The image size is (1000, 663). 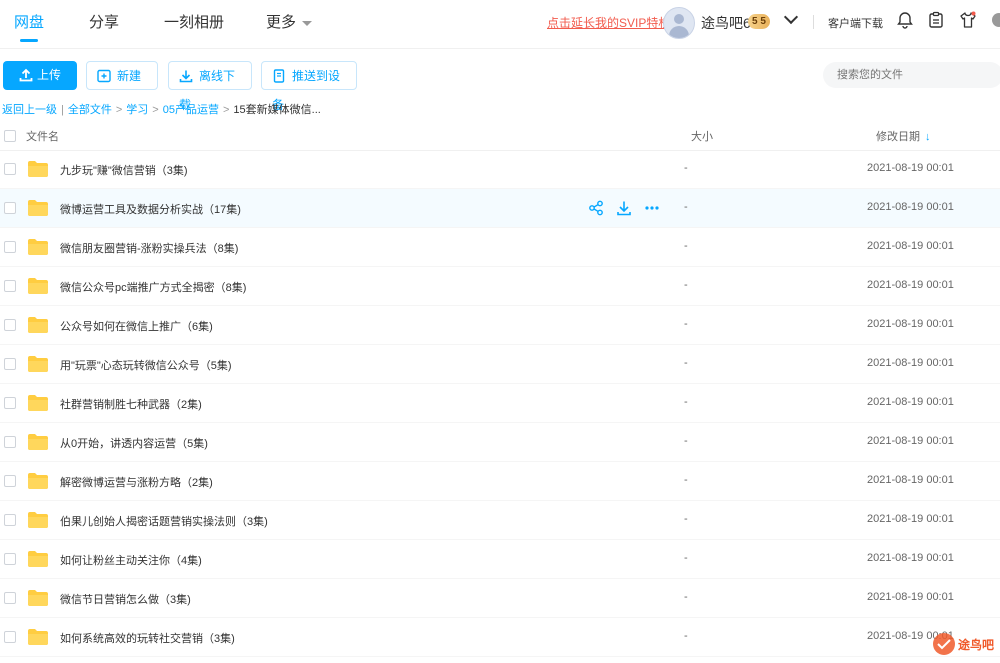 What do you see at coordinates (134, 443) in the screenshot?
I see `file-name: 从0开始，讲透内容运营（5集)` at bounding box center [134, 443].